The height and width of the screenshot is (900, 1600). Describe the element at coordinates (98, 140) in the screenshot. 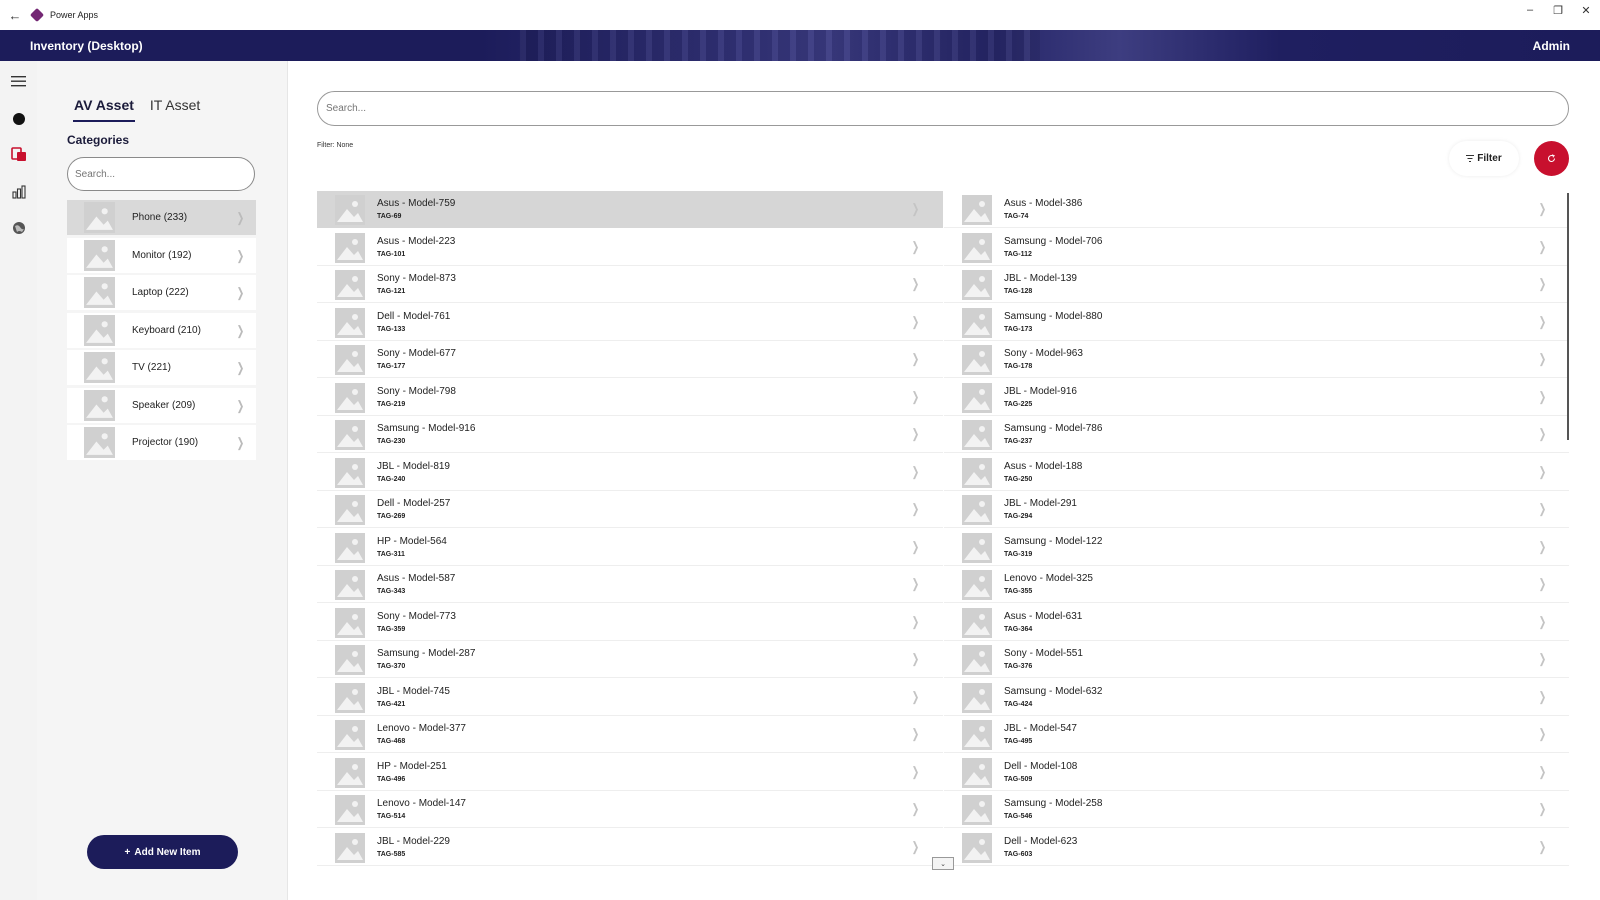

I see `categories-heading: Categories` at that location.